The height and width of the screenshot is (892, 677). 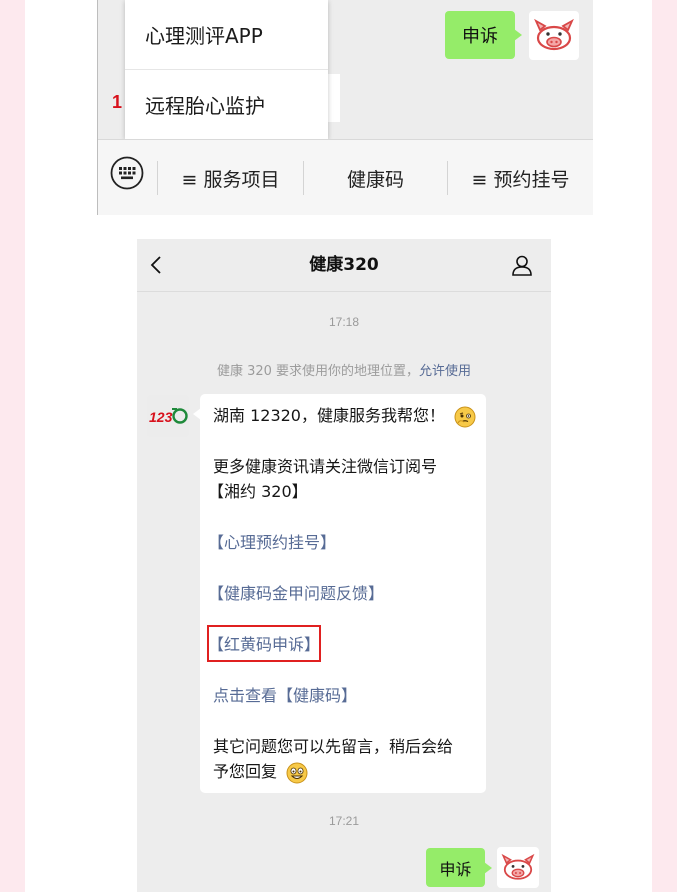 I want to click on popup-item-fetal-monitor: 远程胎心监护, so click(x=226, y=104).